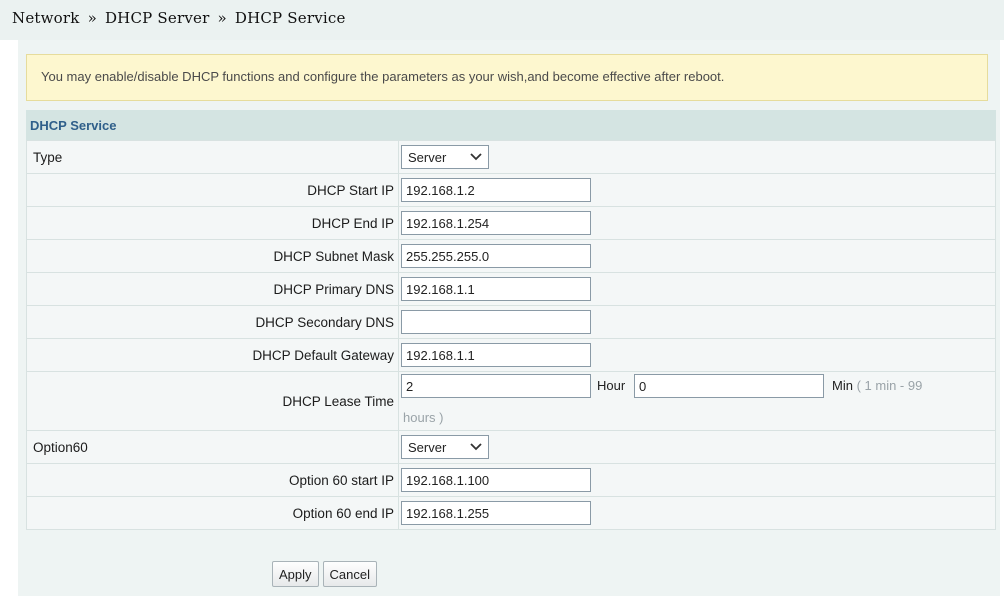  Describe the element at coordinates (511, 447) in the screenshot. I see `option60-row: Option60 Server` at that location.